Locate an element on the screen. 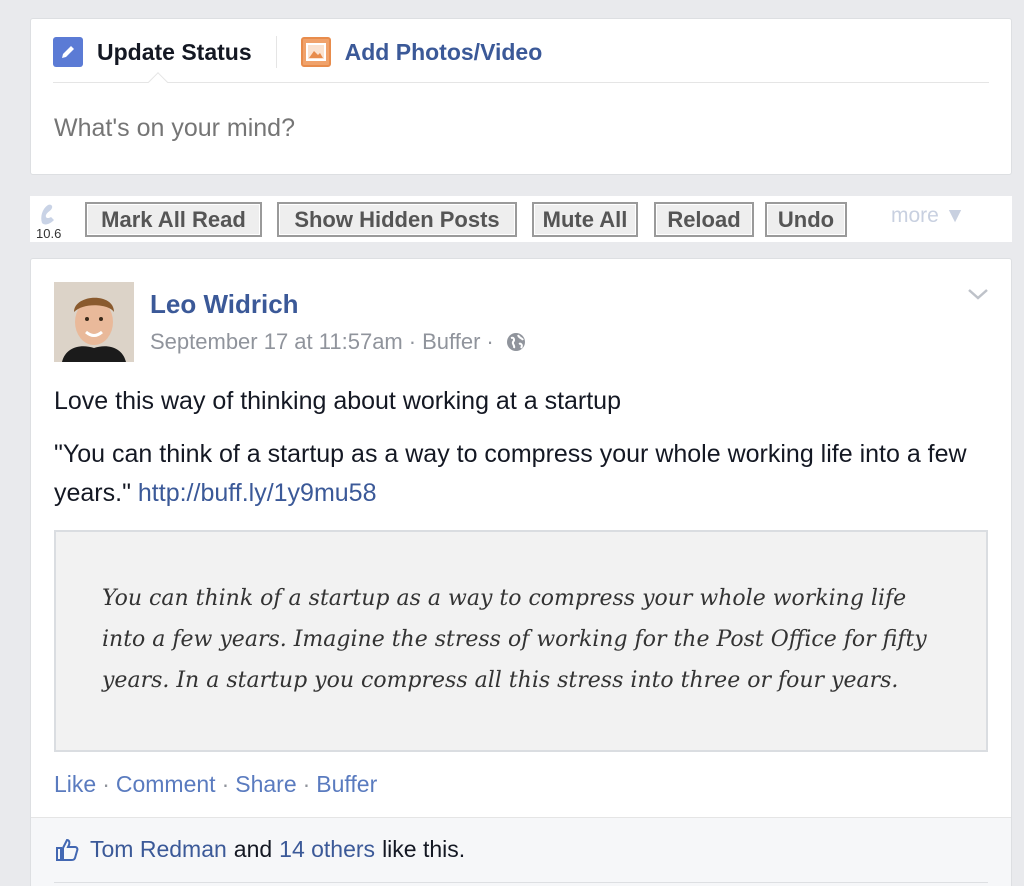  thumbs-up-icon is located at coordinates (67, 849).